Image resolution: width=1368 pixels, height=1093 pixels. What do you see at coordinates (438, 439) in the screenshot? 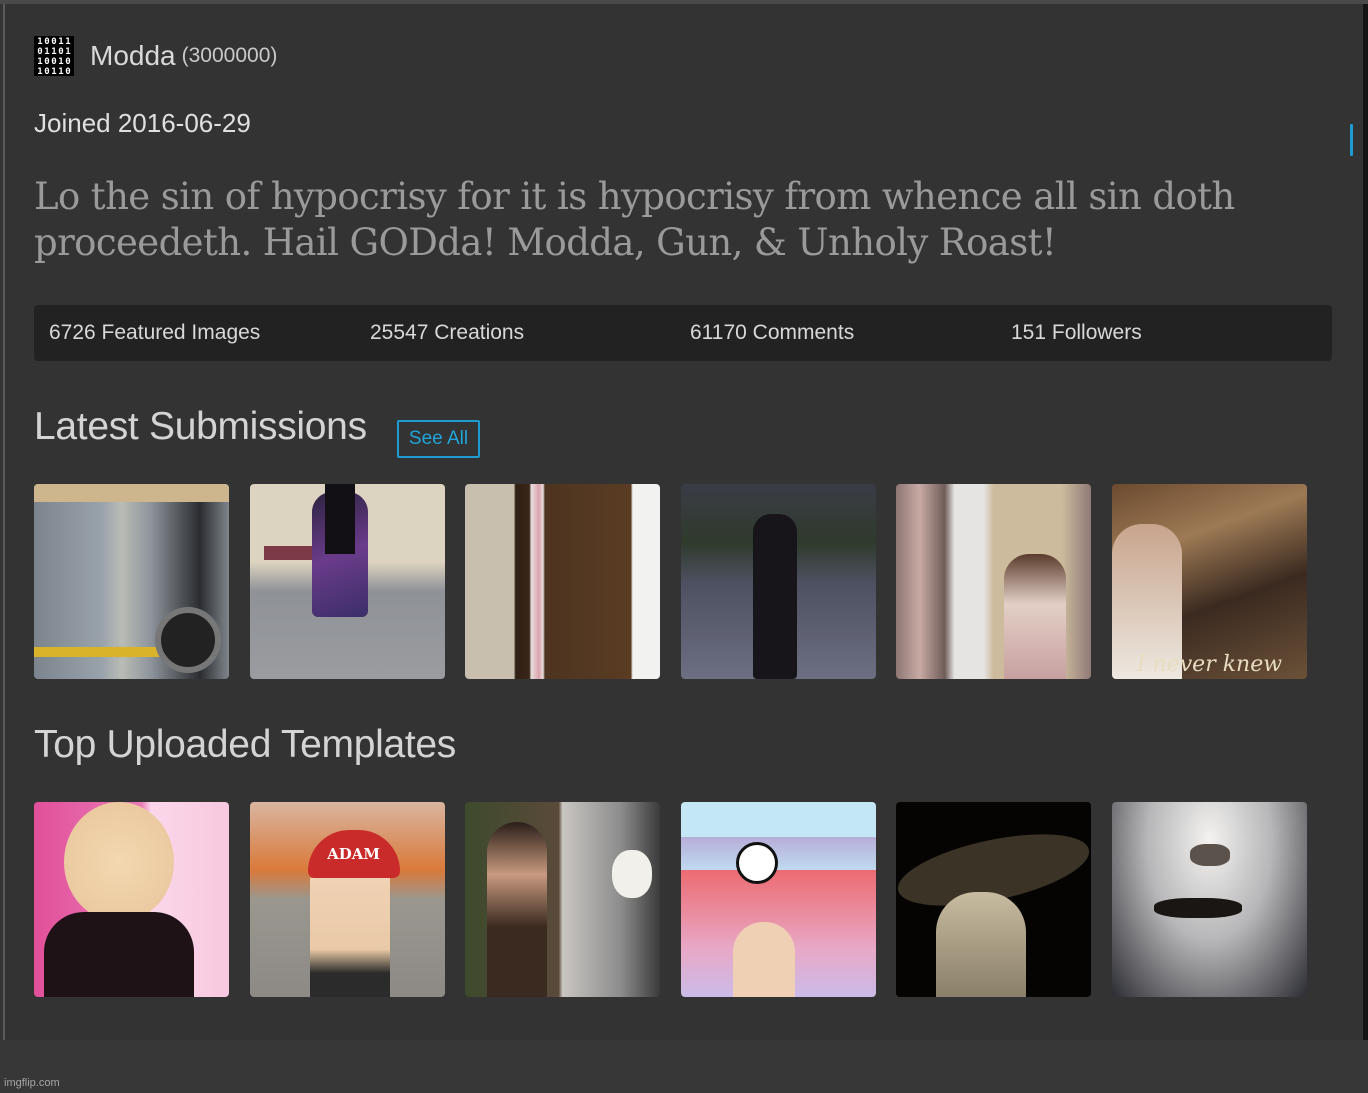
I see `see-all-button: See All` at bounding box center [438, 439].